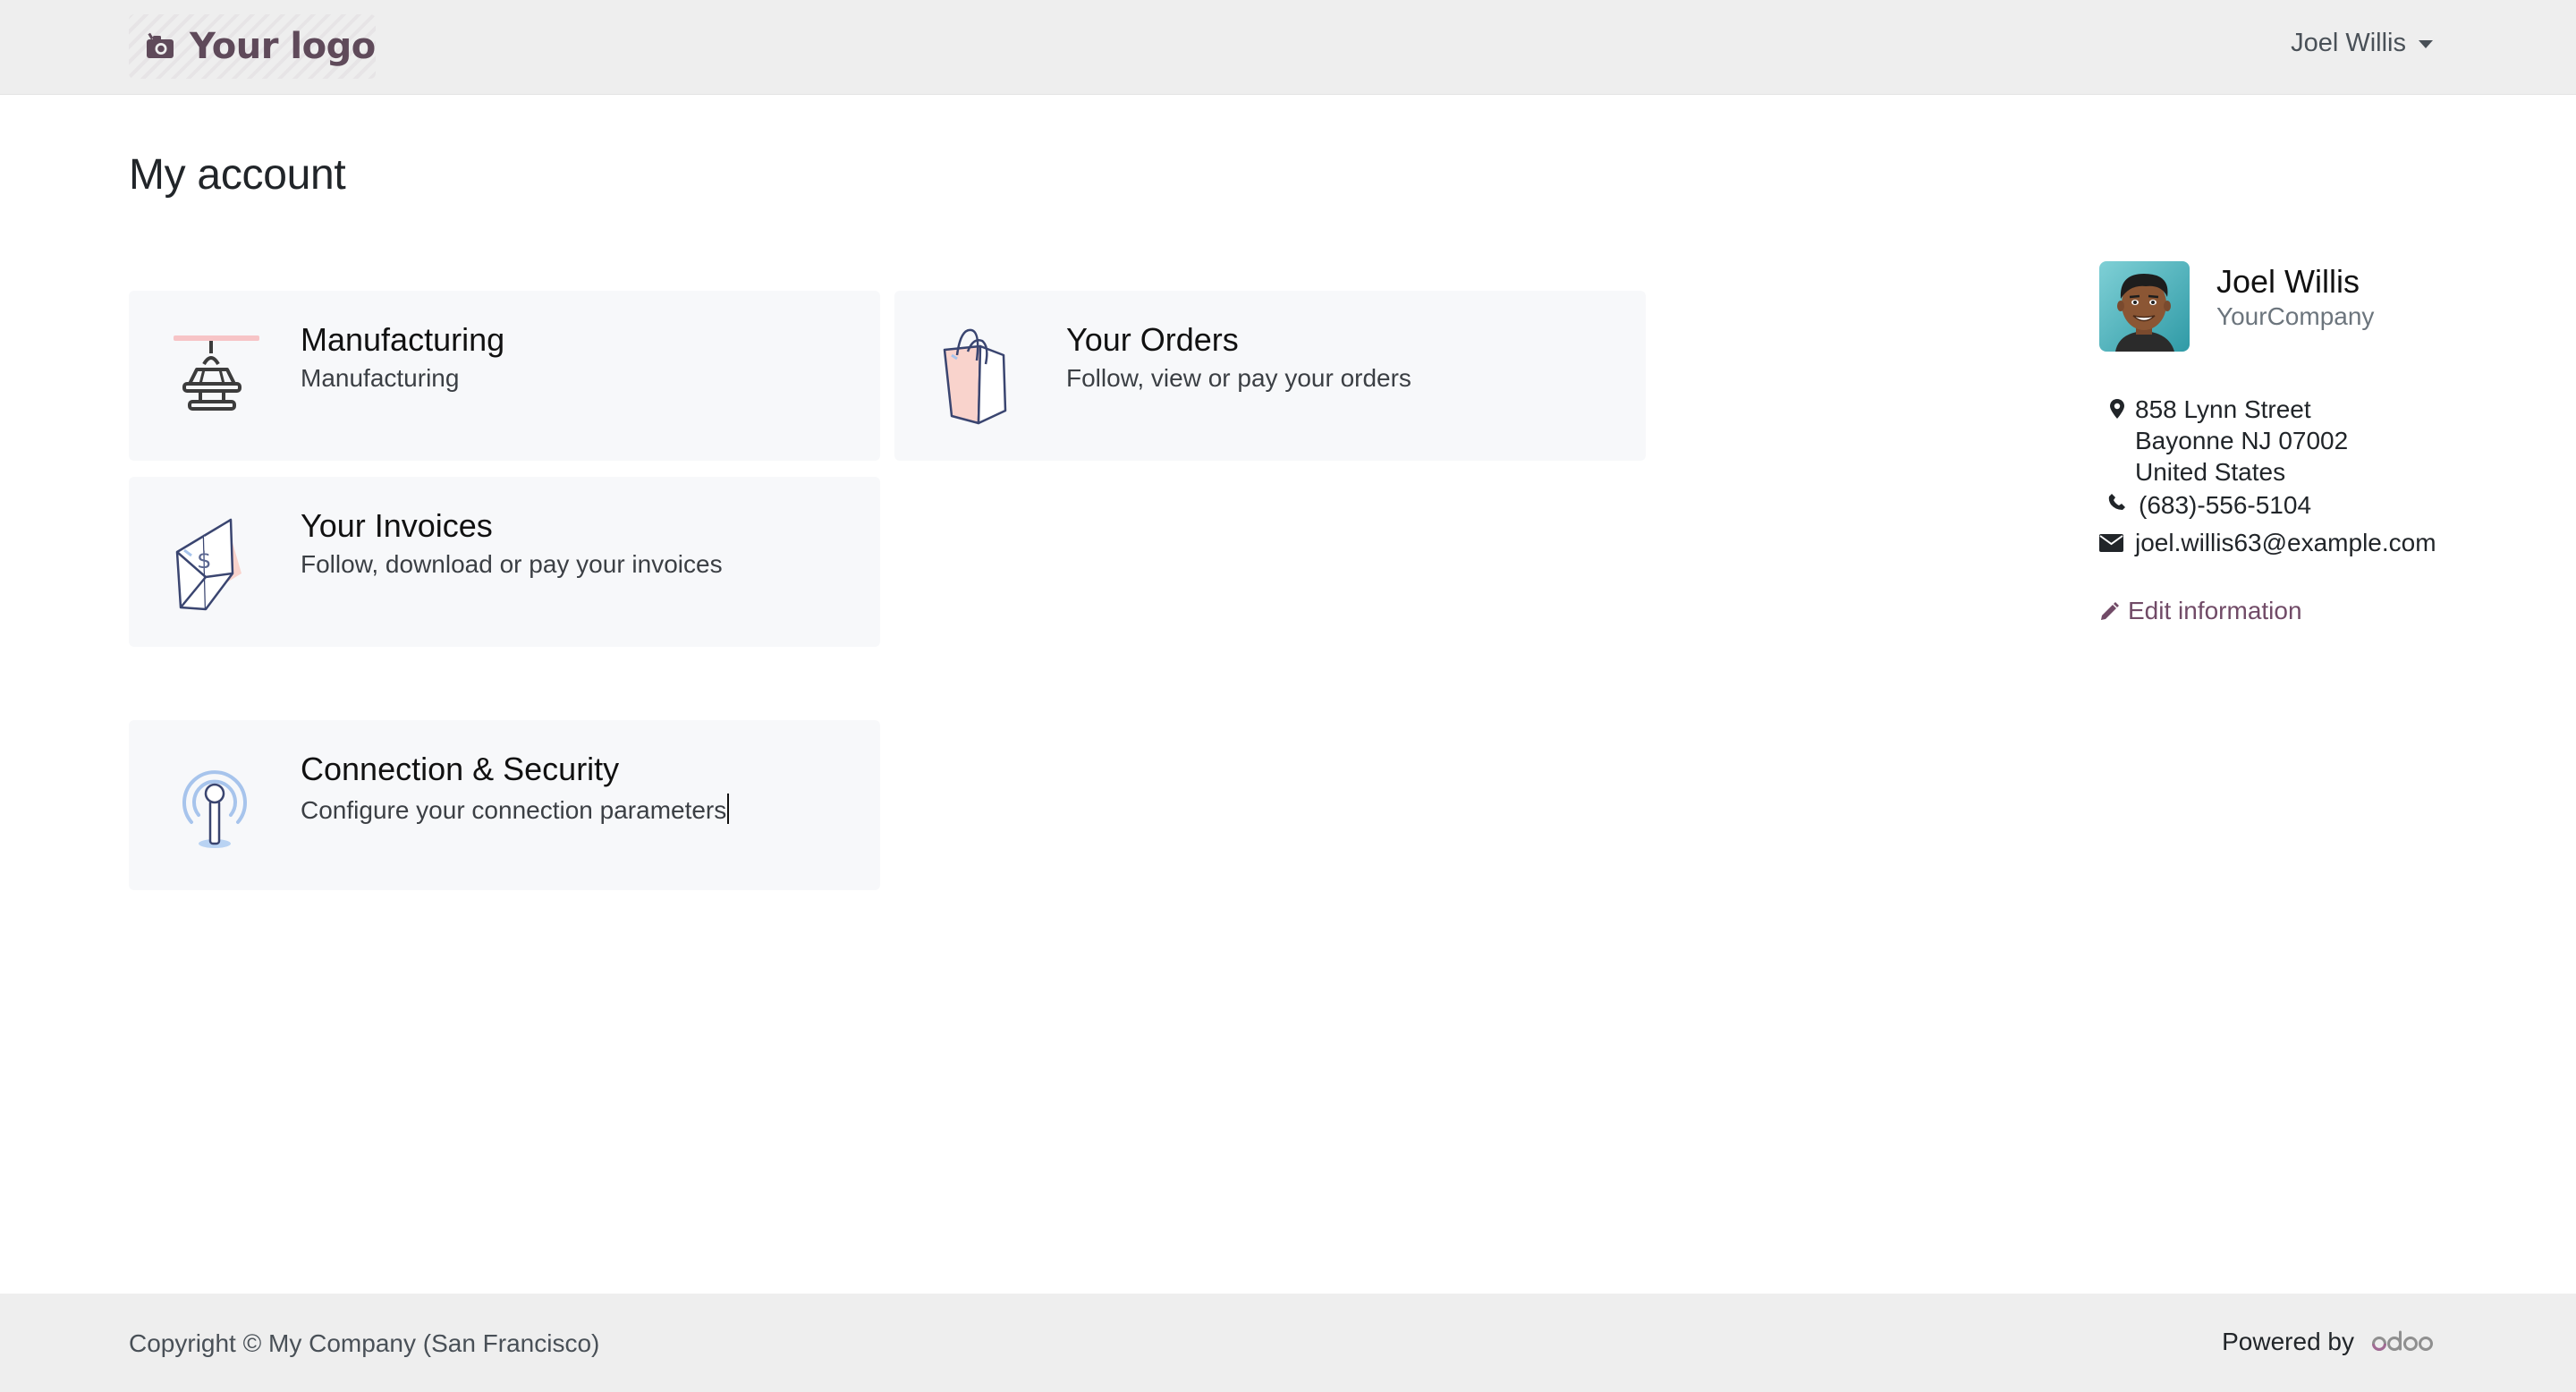  I want to click on email-row: joel.willis63@example.com, so click(2267, 542).